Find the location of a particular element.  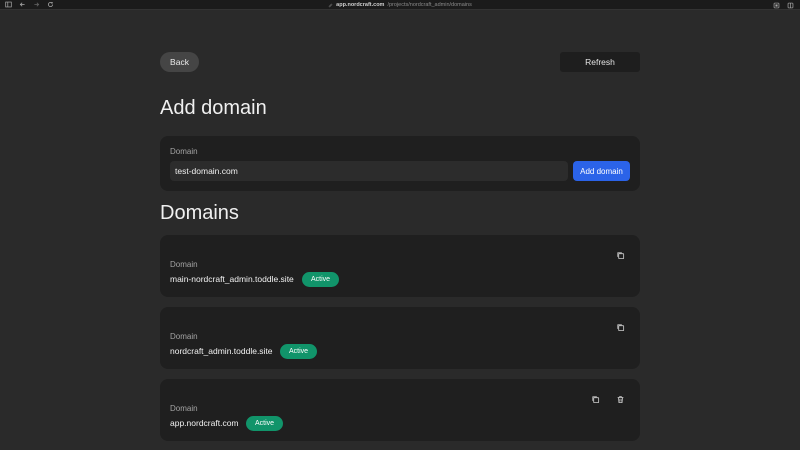

domain-card: Domain app.nordcraft.com Active is located at coordinates (400, 410).